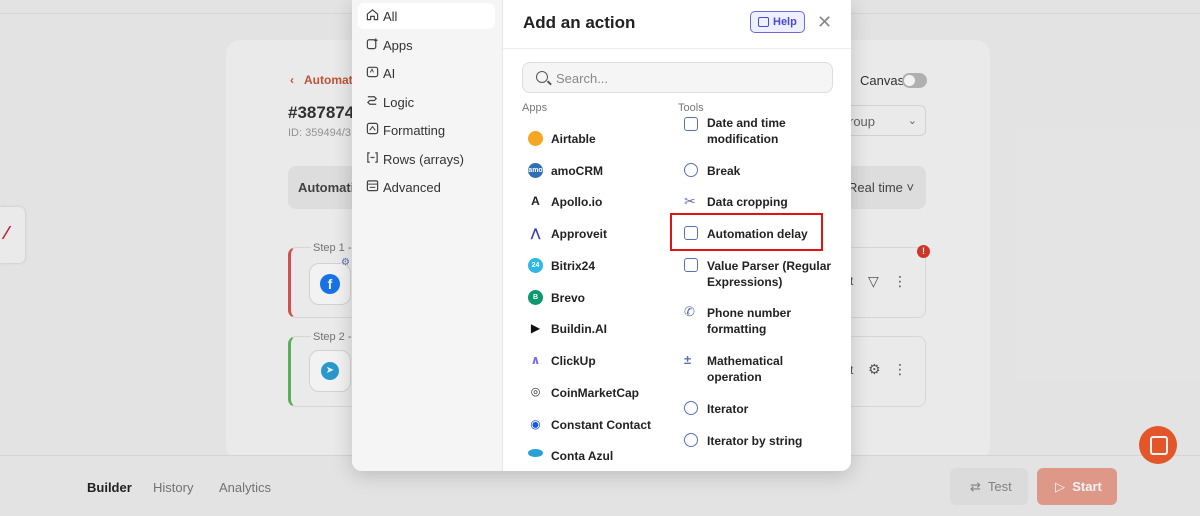  I want to click on conta-azul-icon, so click(535, 453).